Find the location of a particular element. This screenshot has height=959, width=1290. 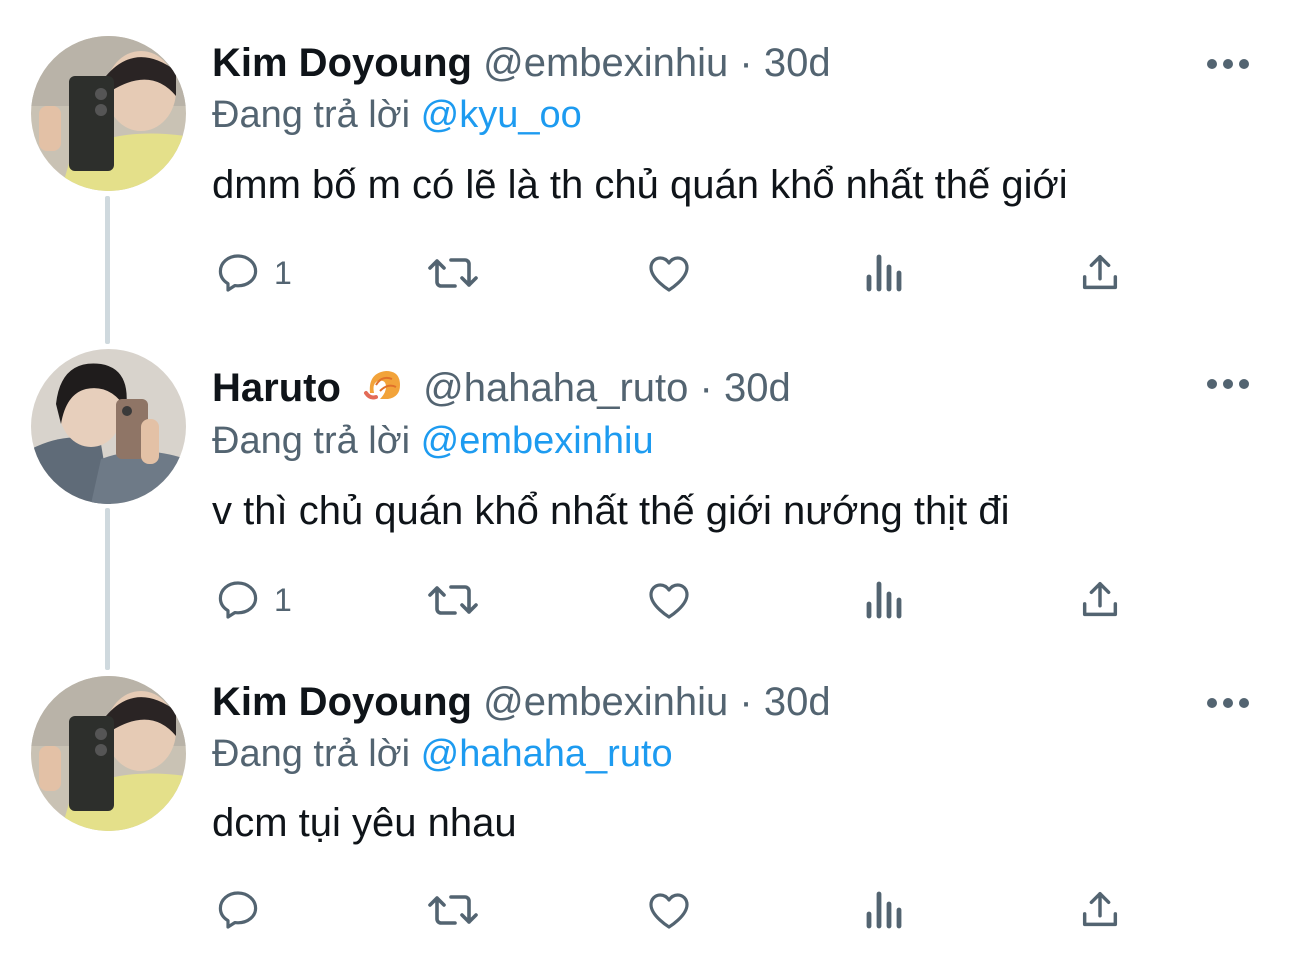

reply-mention: @kyu_oo is located at coordinates (501, 115).